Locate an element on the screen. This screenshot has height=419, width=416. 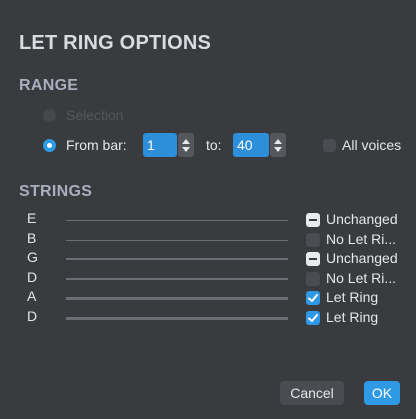
selection-radio is located at coordinates (49, 115).